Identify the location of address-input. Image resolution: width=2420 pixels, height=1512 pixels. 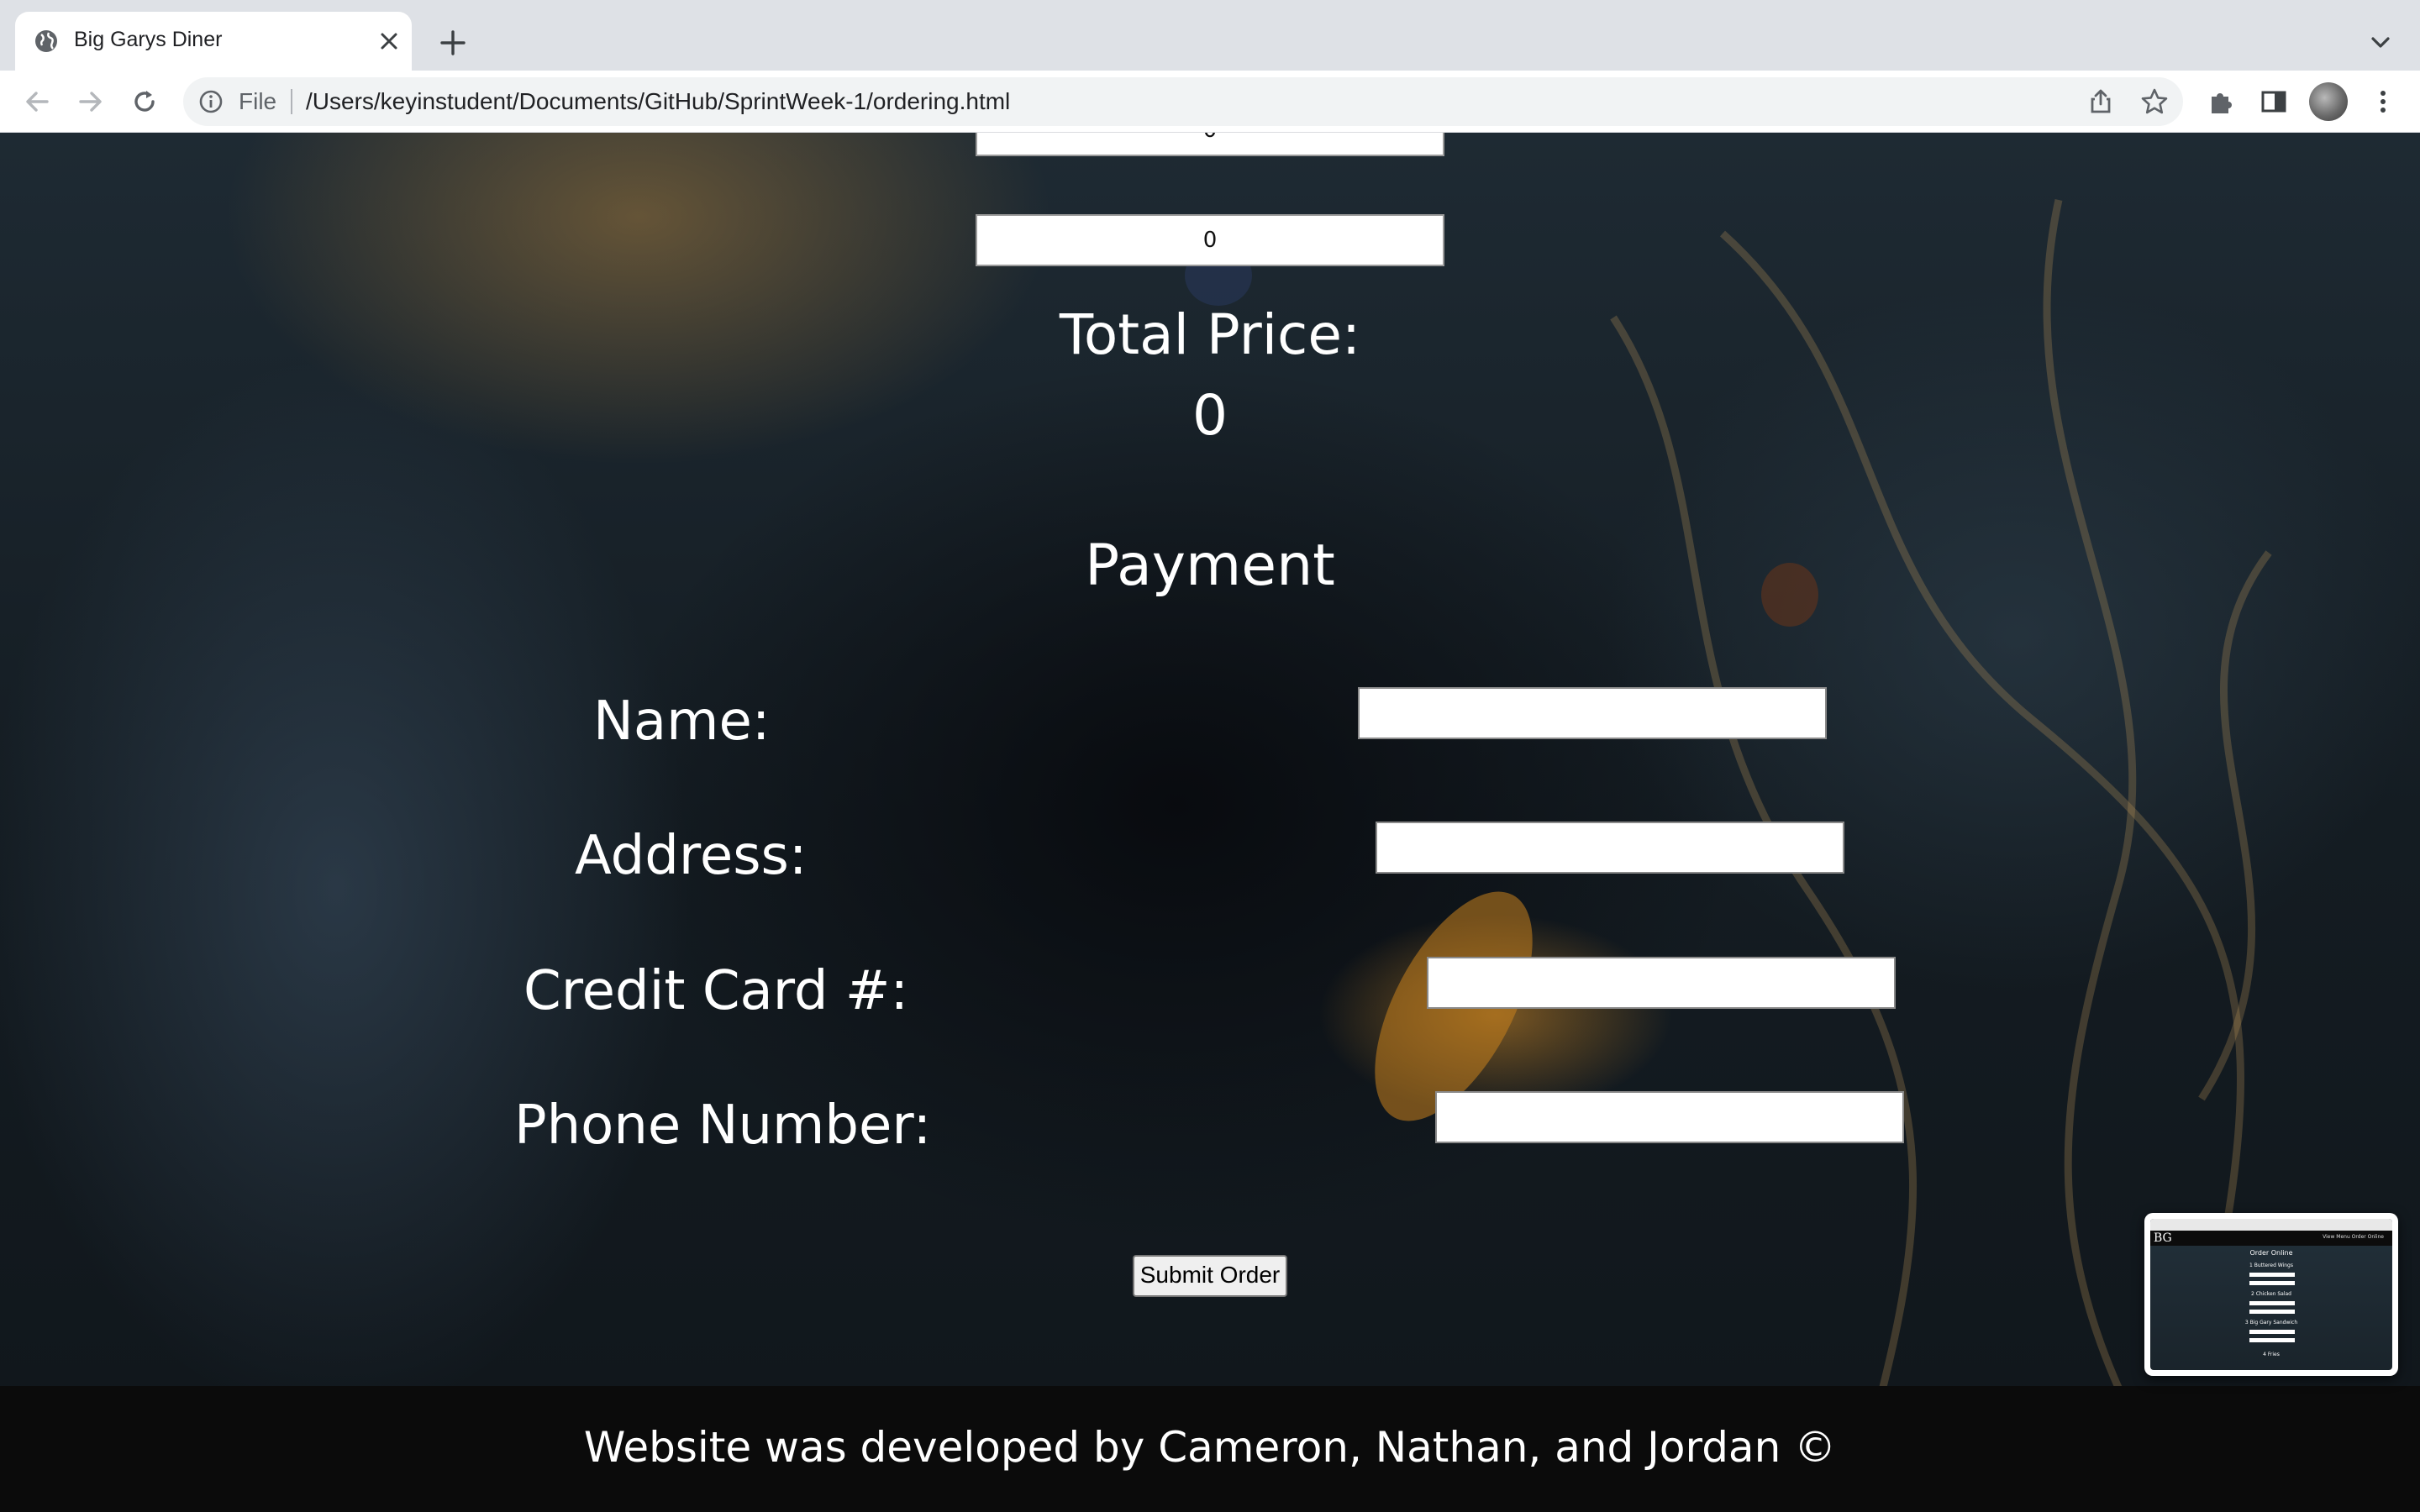
(1610, 848).